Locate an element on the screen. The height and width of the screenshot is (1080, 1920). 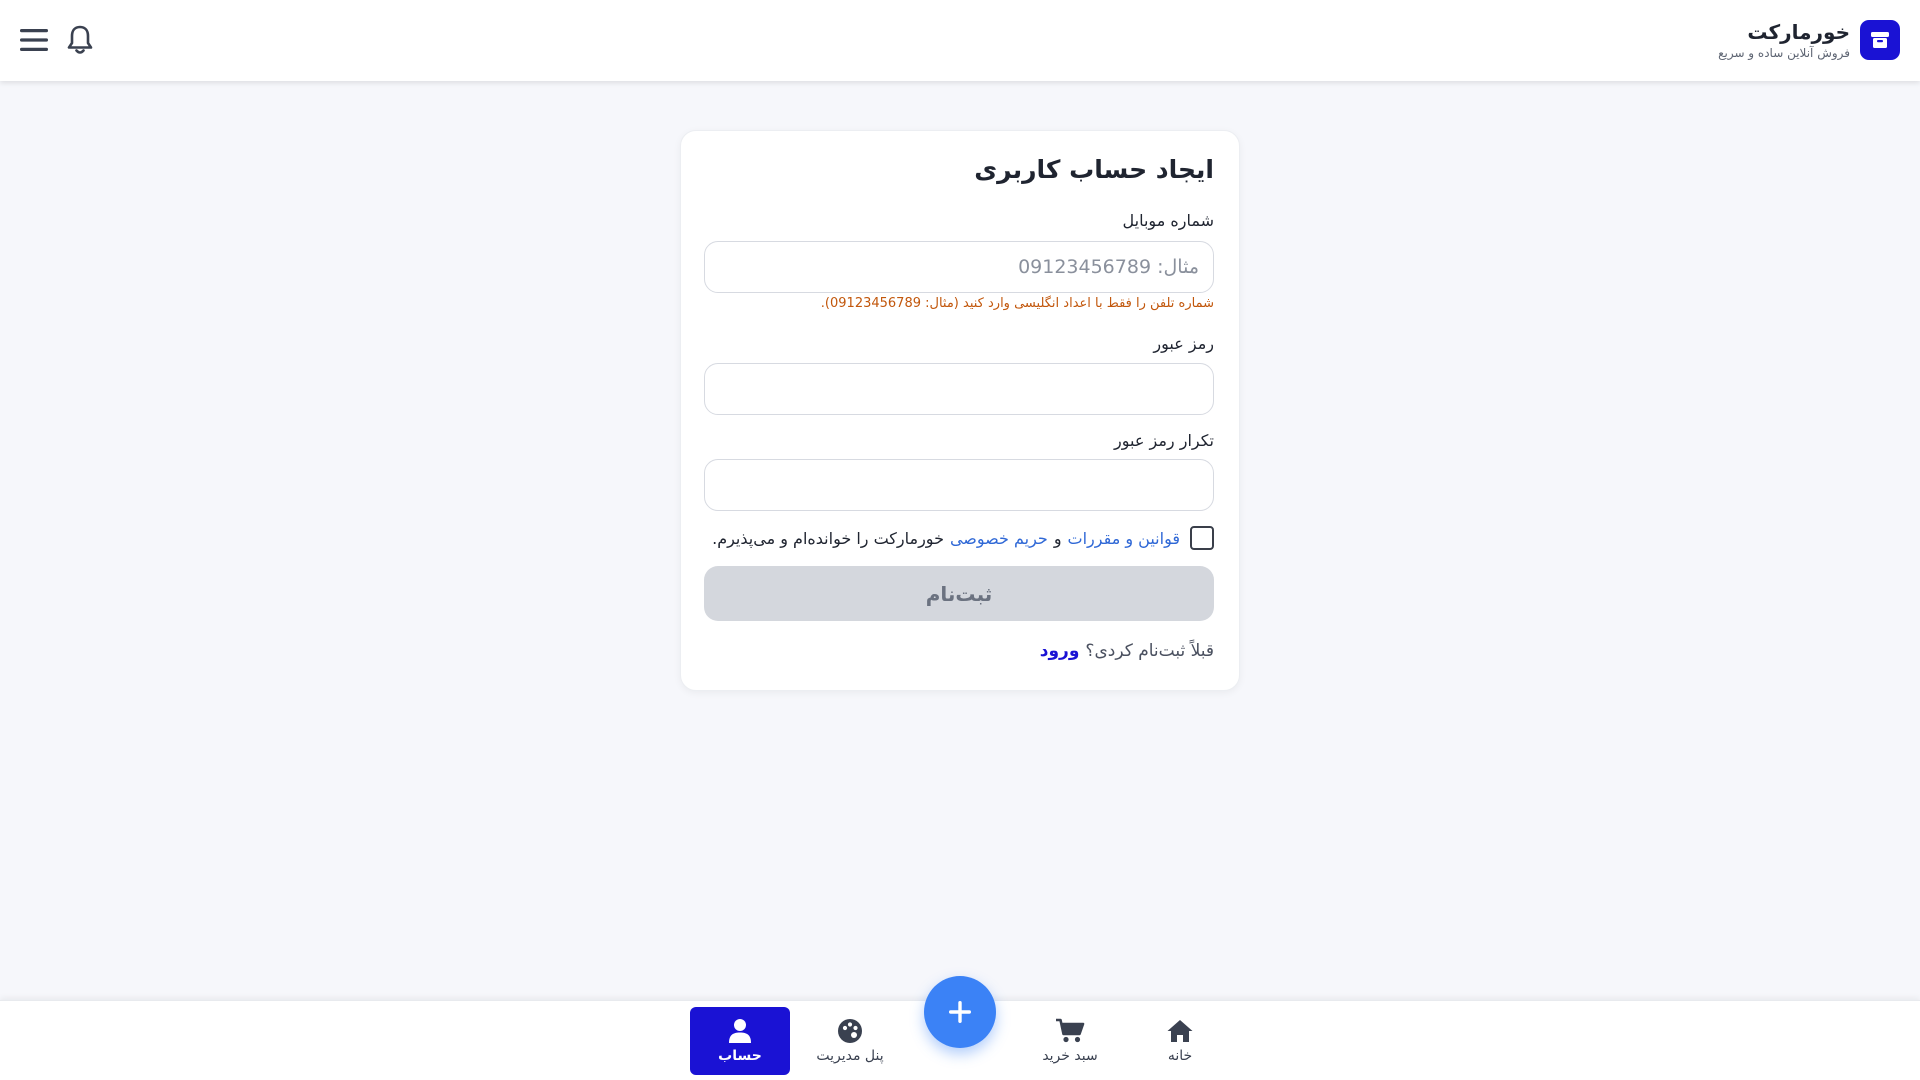
palette-icon is located at coordinates (850, 1031).